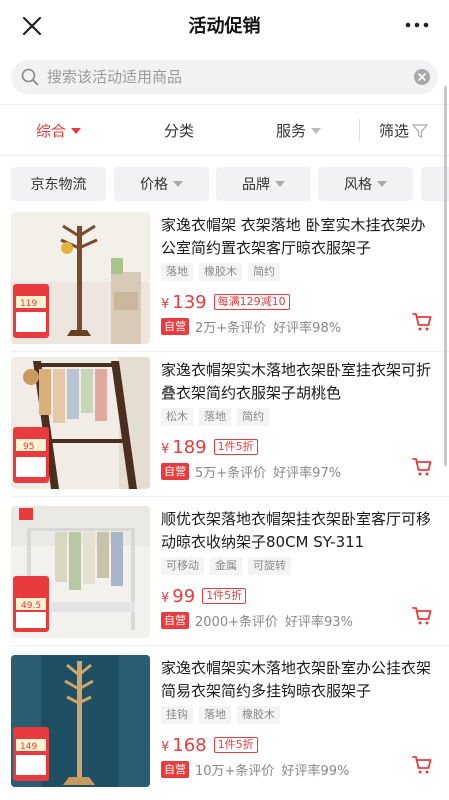 The width and height of the screenshot is (449, 800). I want to click on product-tag: 挂钩, so click(177, 715).